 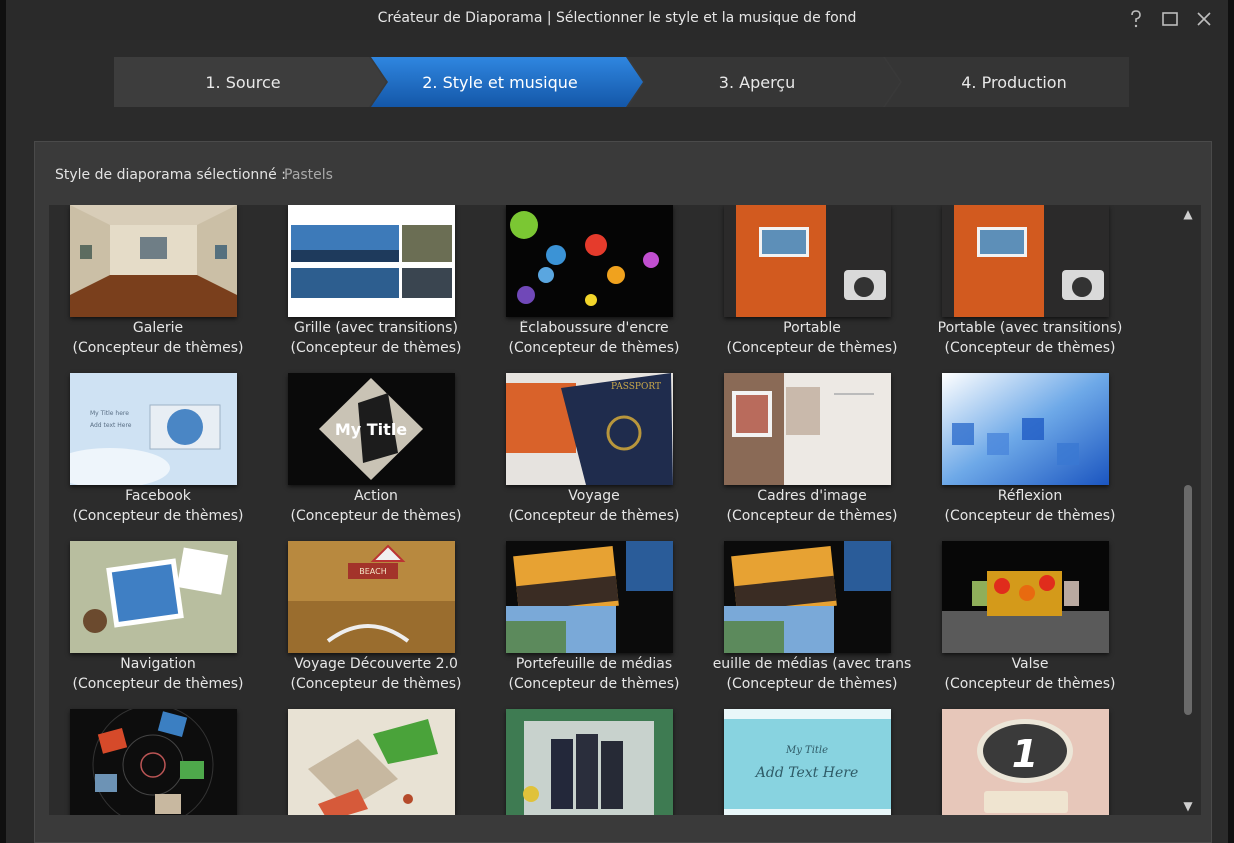 What do you see at coordinates (158, 664) in the screenshot?
I see `style-name: Navigation` at bounding box center [158, 664].